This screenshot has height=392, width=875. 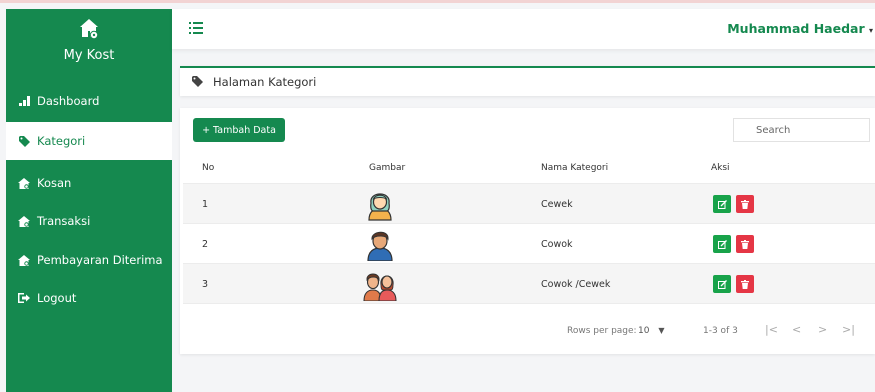 What do you see at coordinates (720, 168) in the screenshot?
I see `column-header-action: Aksi` at bounding box center [720, 168].